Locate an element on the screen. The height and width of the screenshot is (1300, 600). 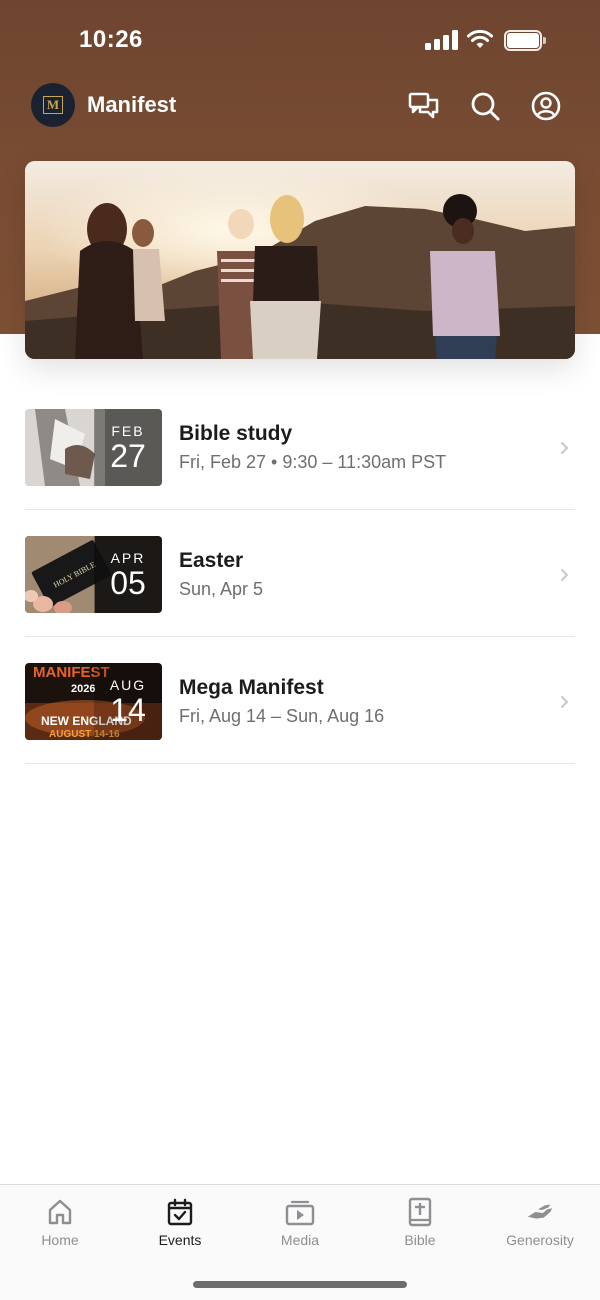
tab-generosity: Generosity is located at coordinates (540, 1225).